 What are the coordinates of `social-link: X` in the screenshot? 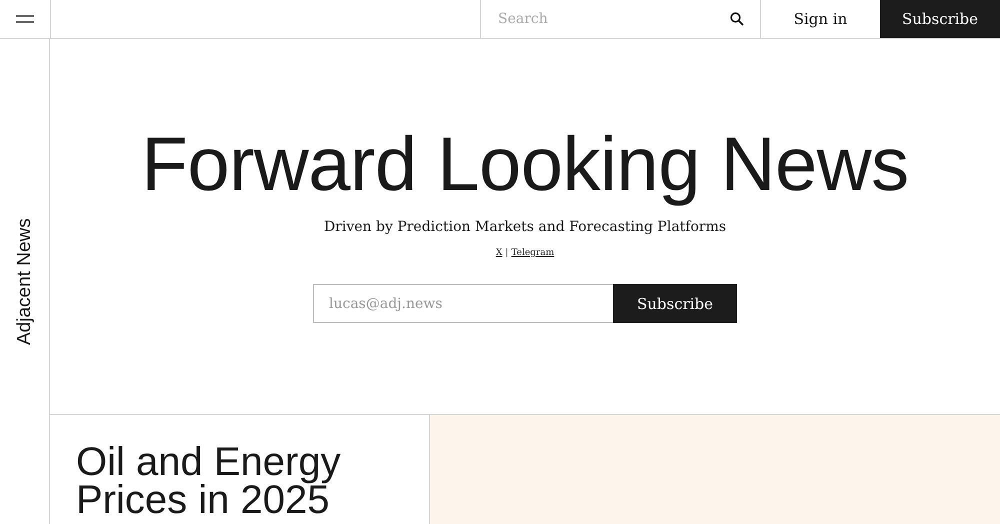 It's located at (499, 253).